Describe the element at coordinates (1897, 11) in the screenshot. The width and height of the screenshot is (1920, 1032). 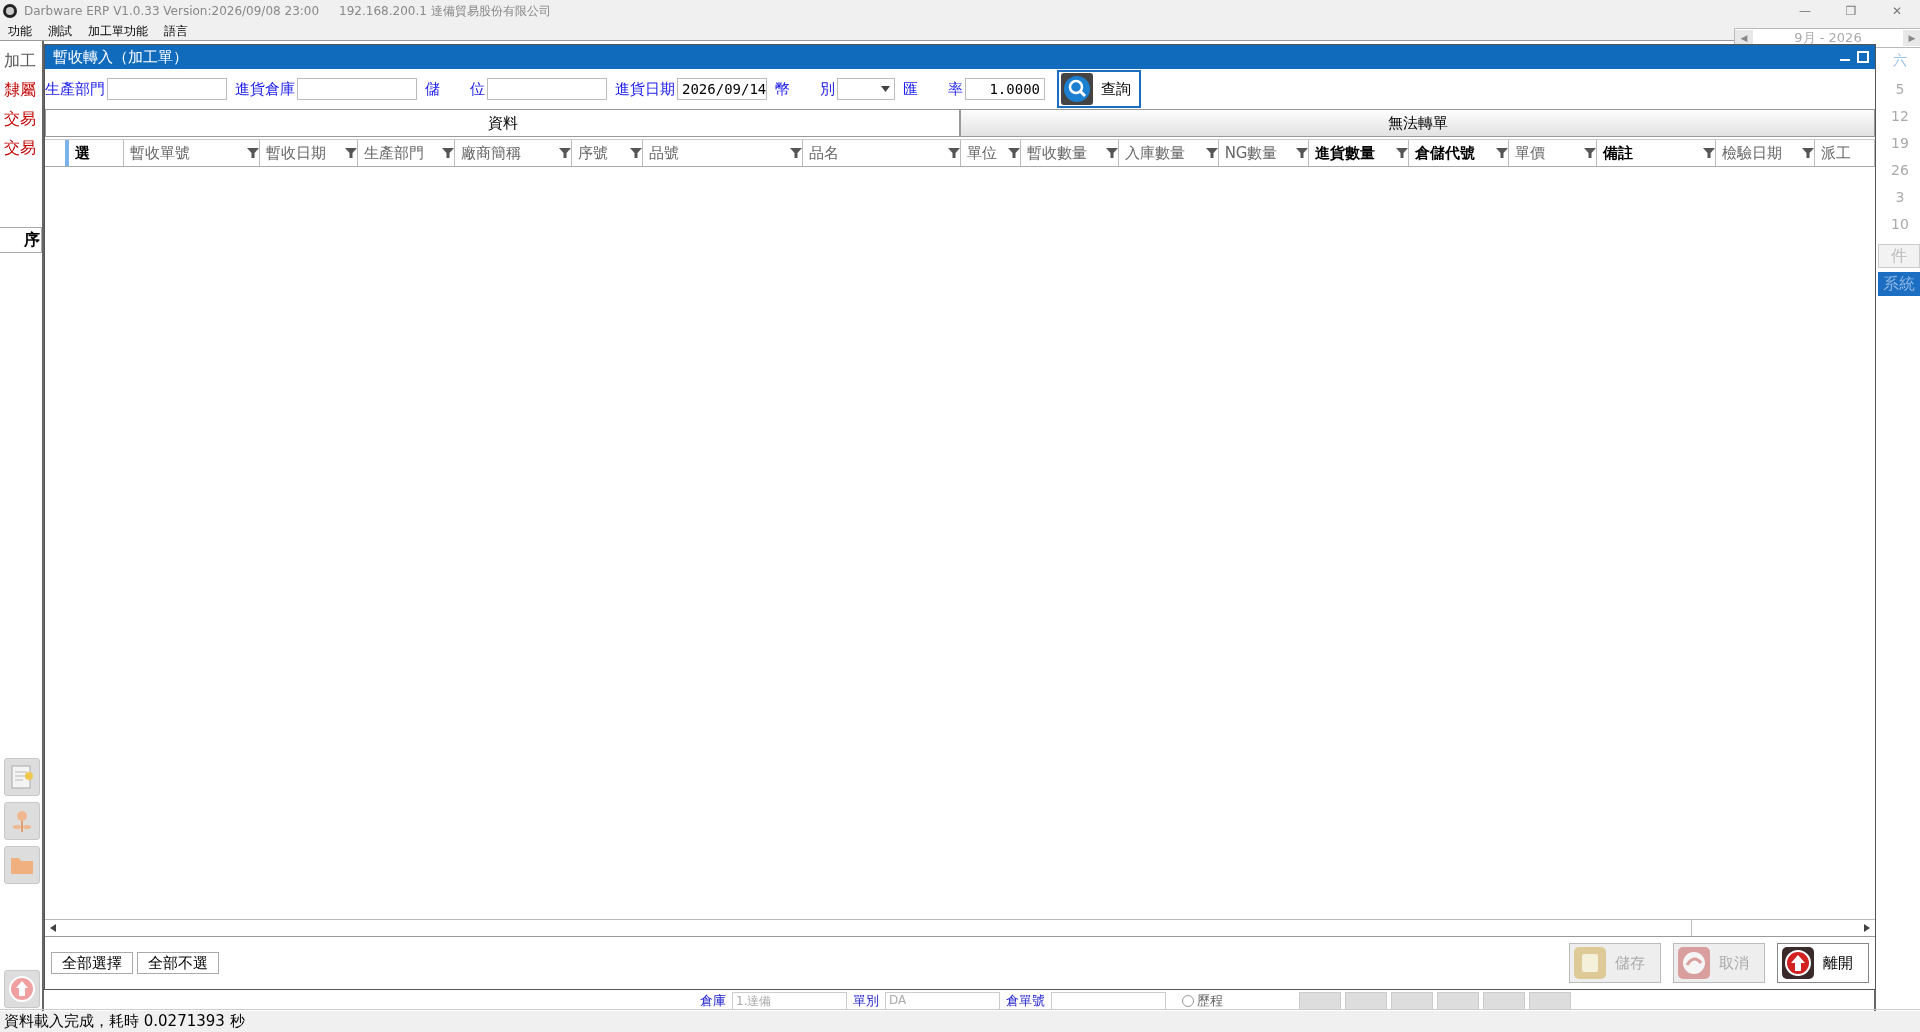
I see `window-control-button: ✕` at that location.